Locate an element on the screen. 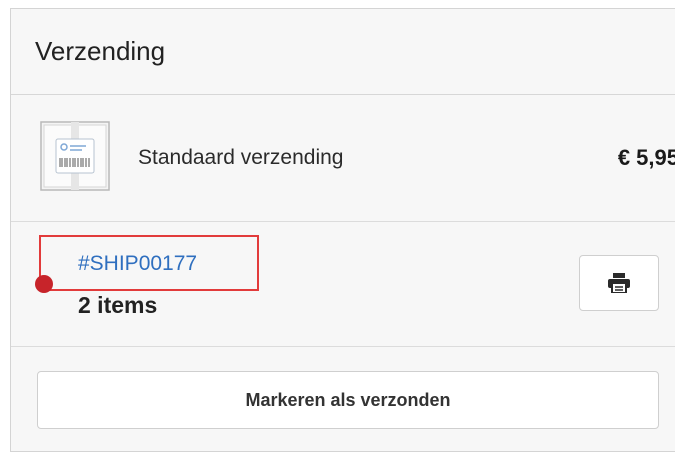 The image size is (675, 452). shipment-id-link: #SHIP00177 is located at coordinates (137, 264).